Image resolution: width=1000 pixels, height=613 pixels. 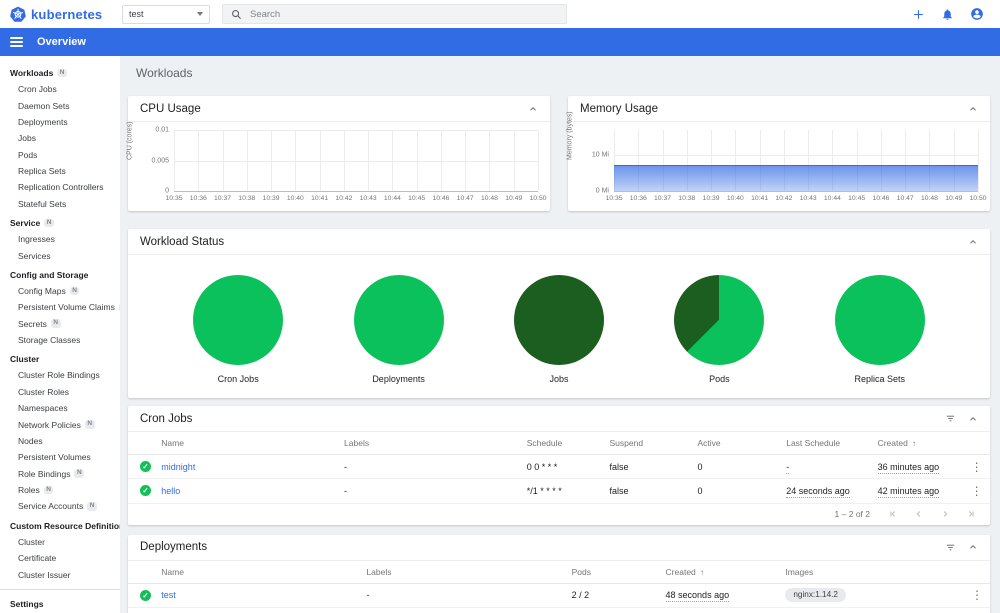 I want to click on memory-y-axis-label: Memory (bytes), so click(x=570, y=135).